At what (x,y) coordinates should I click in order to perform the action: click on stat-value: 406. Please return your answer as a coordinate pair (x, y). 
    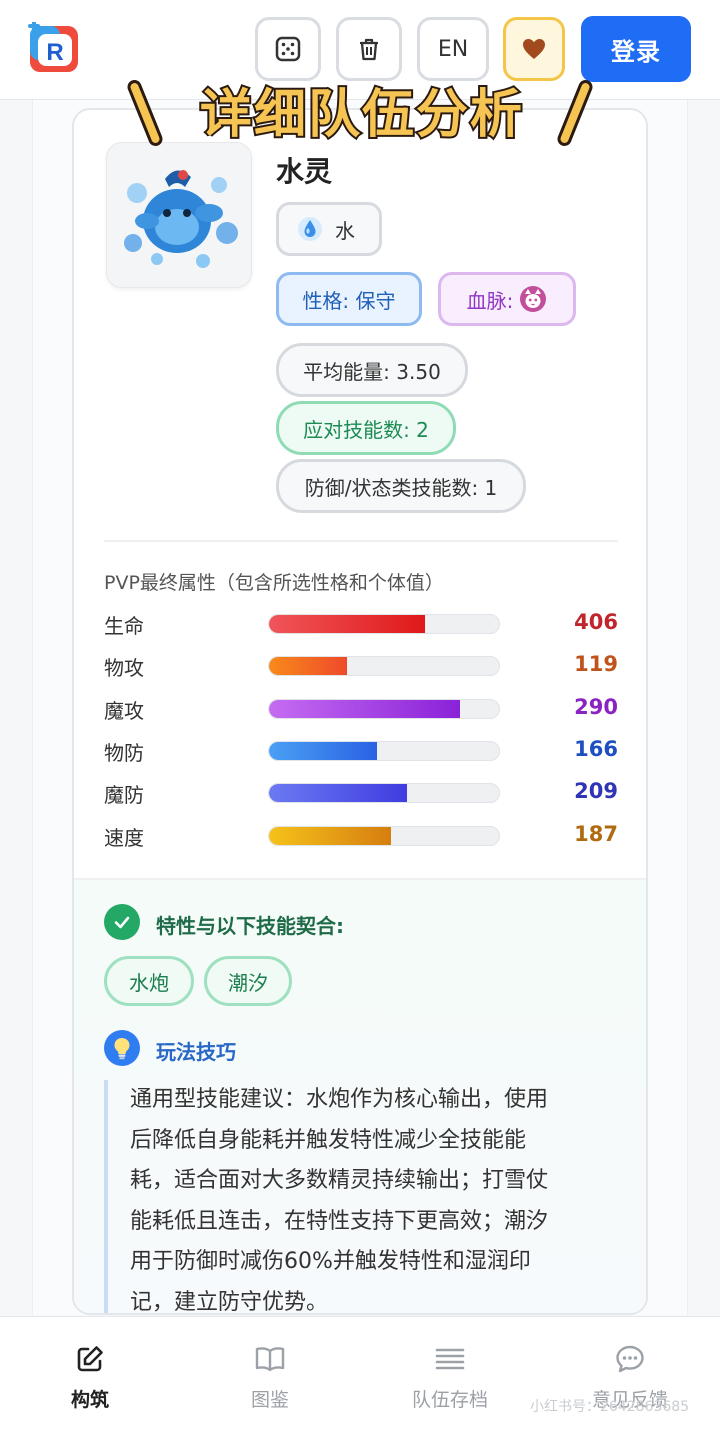
    Looking at the image, I should click on (596, 622).